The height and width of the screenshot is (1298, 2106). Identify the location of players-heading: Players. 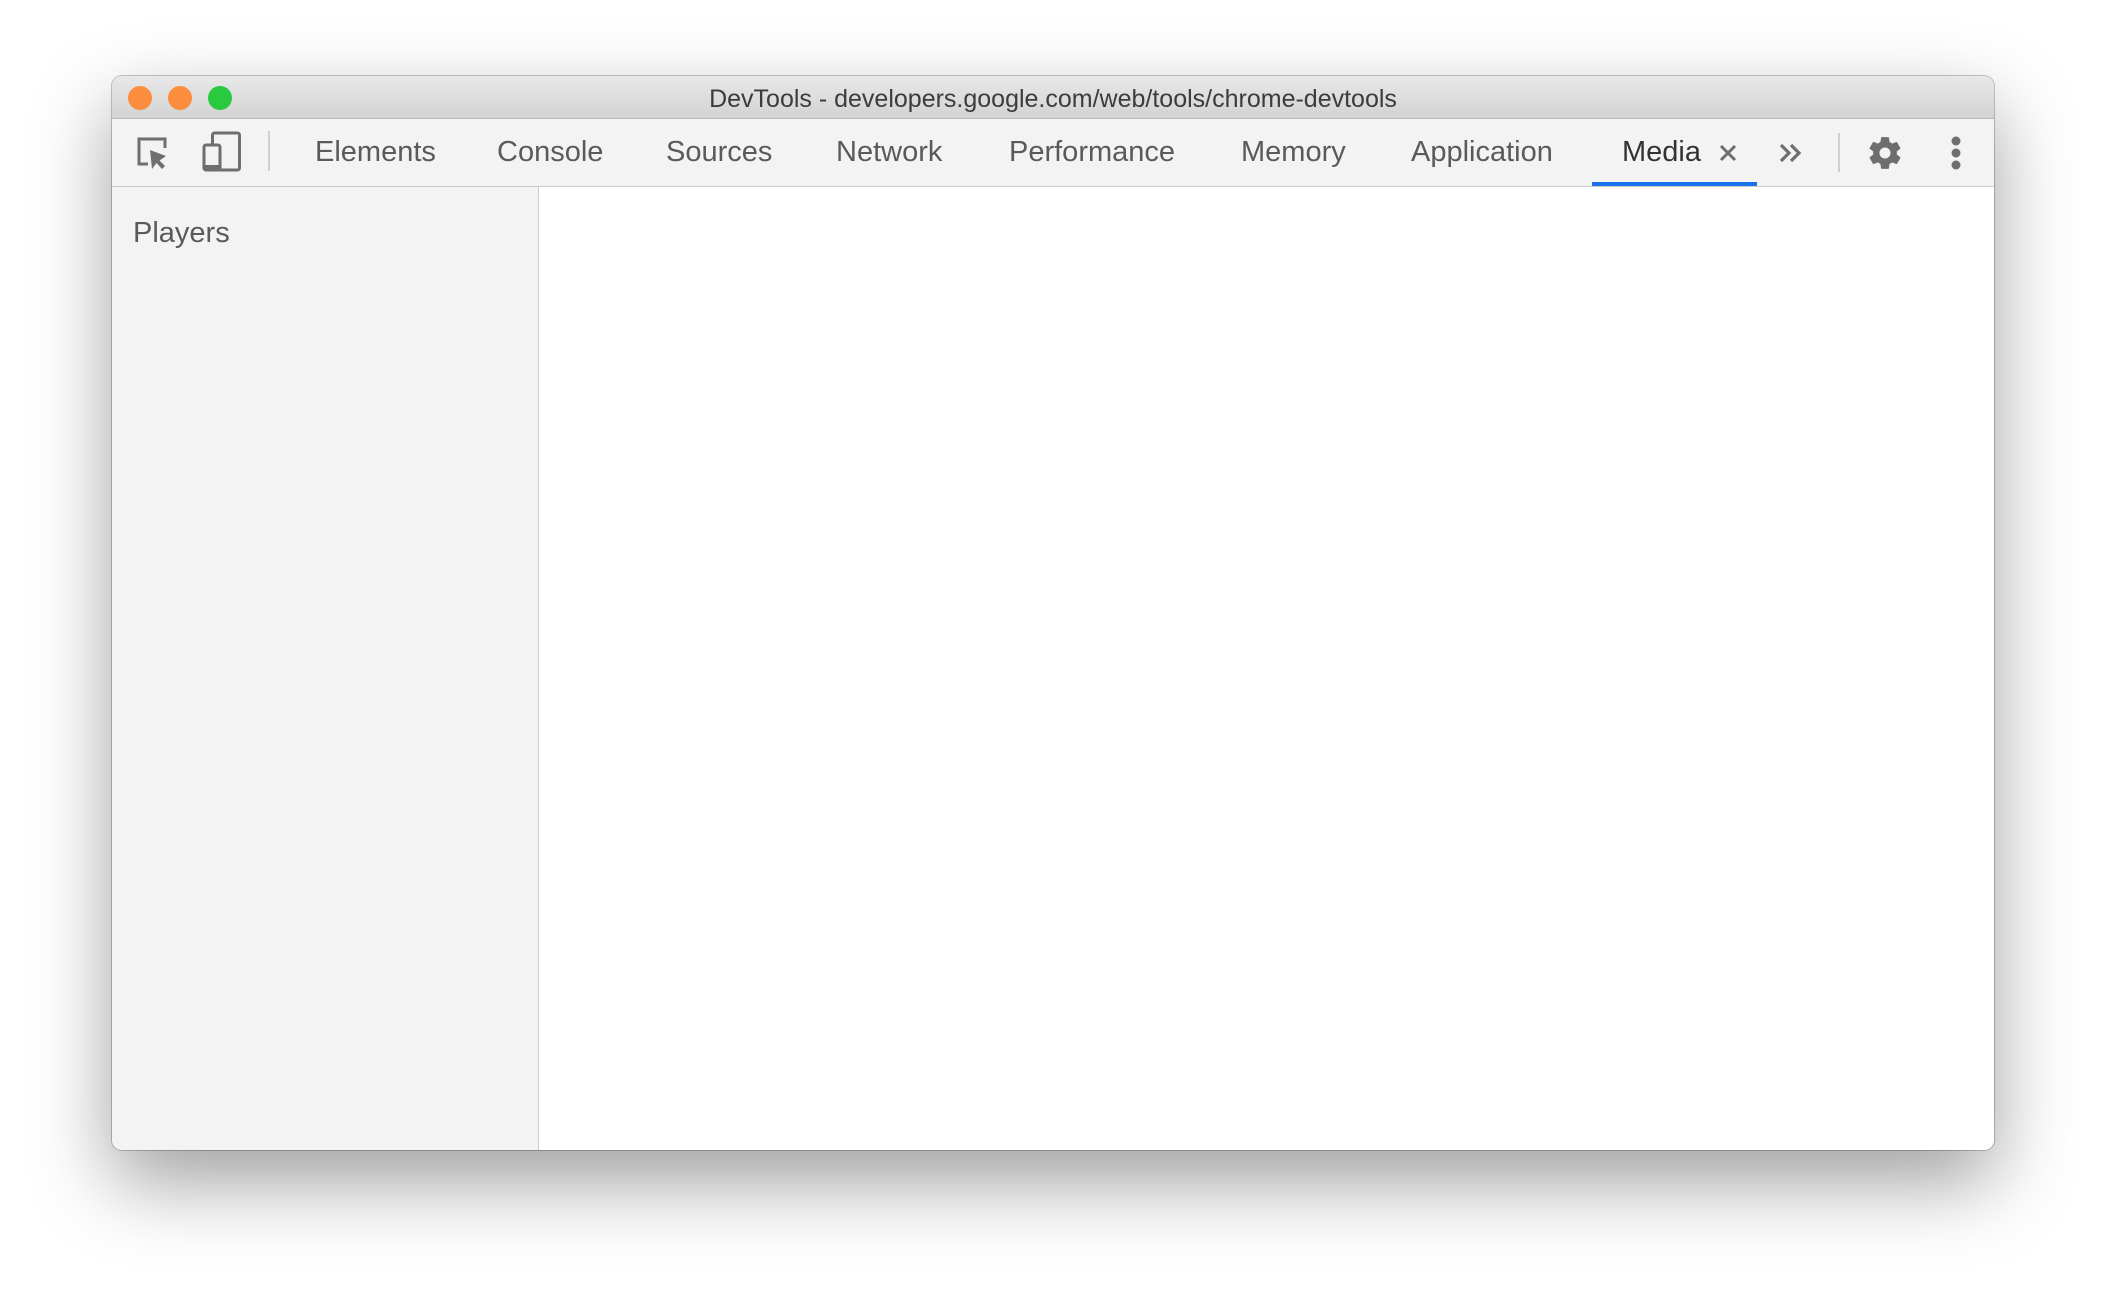
(181, 233).